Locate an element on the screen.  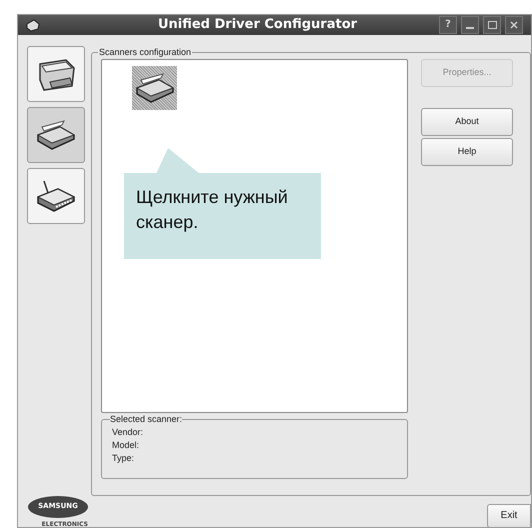
action-button: About is located at coordinates (467, 122).